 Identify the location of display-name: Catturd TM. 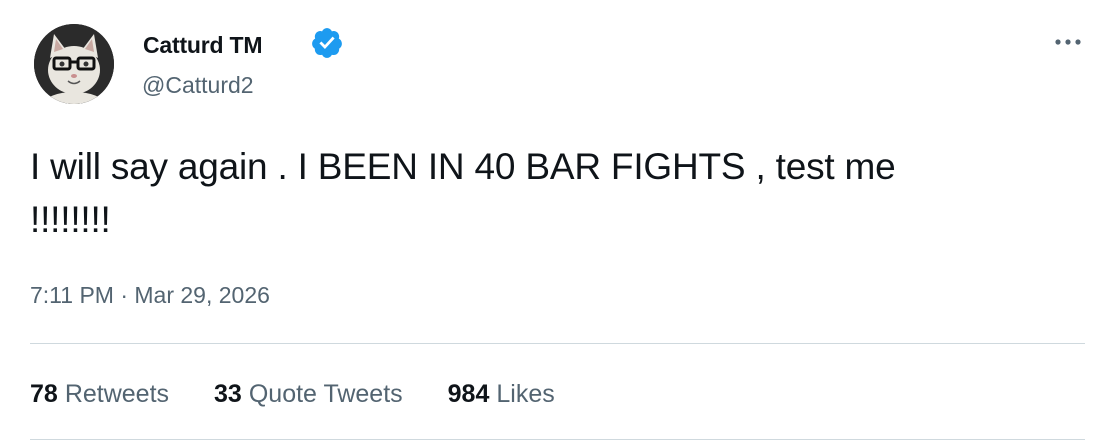
(203, 45).